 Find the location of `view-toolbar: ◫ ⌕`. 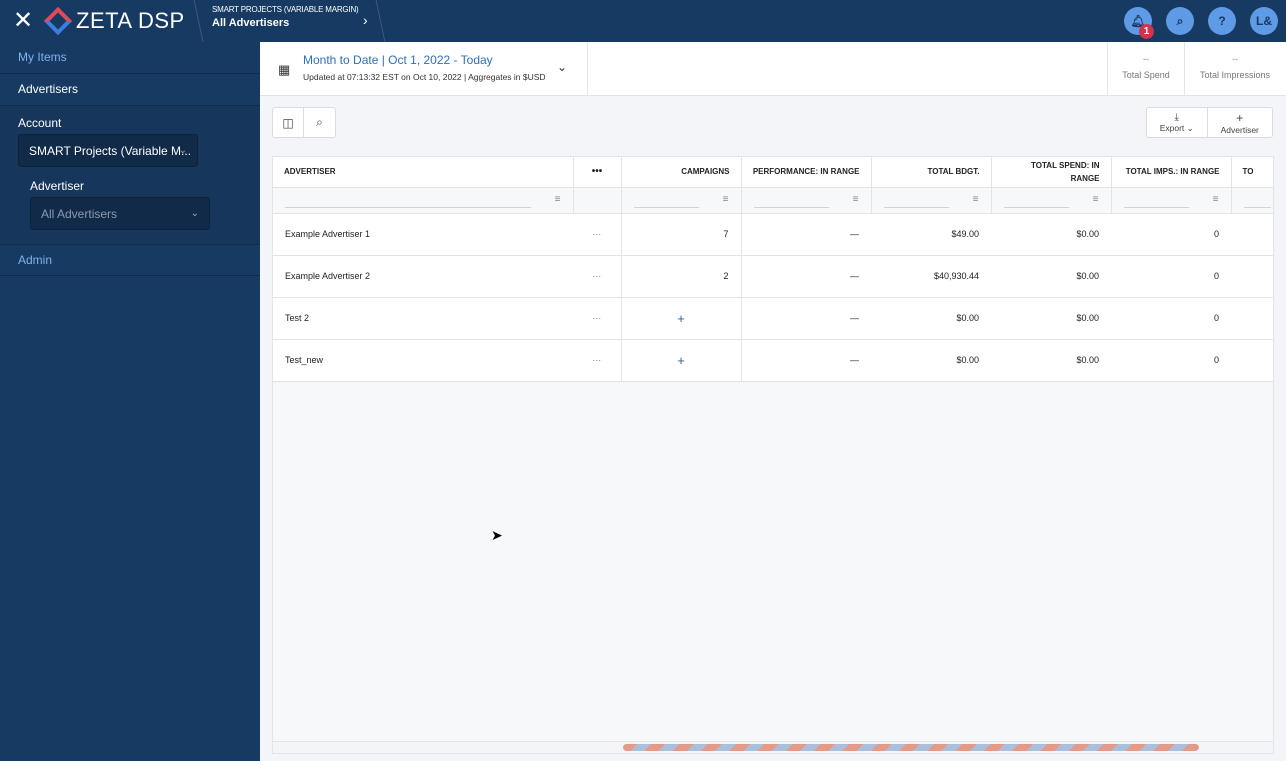

view-toolbar: ◫ ⌕ is located at coordinates (304, 122).